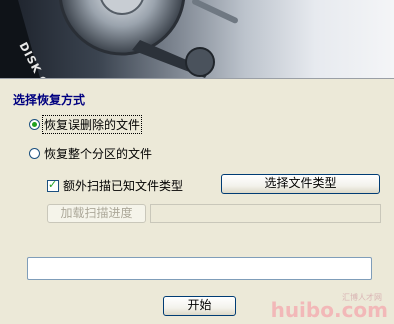 This screenshot has height=324, width=394. What do you see at coordinates (300, 184) in the screenshot?
I see `select-file-types-button: 选择文件类型` at bounding box center [300, 184].